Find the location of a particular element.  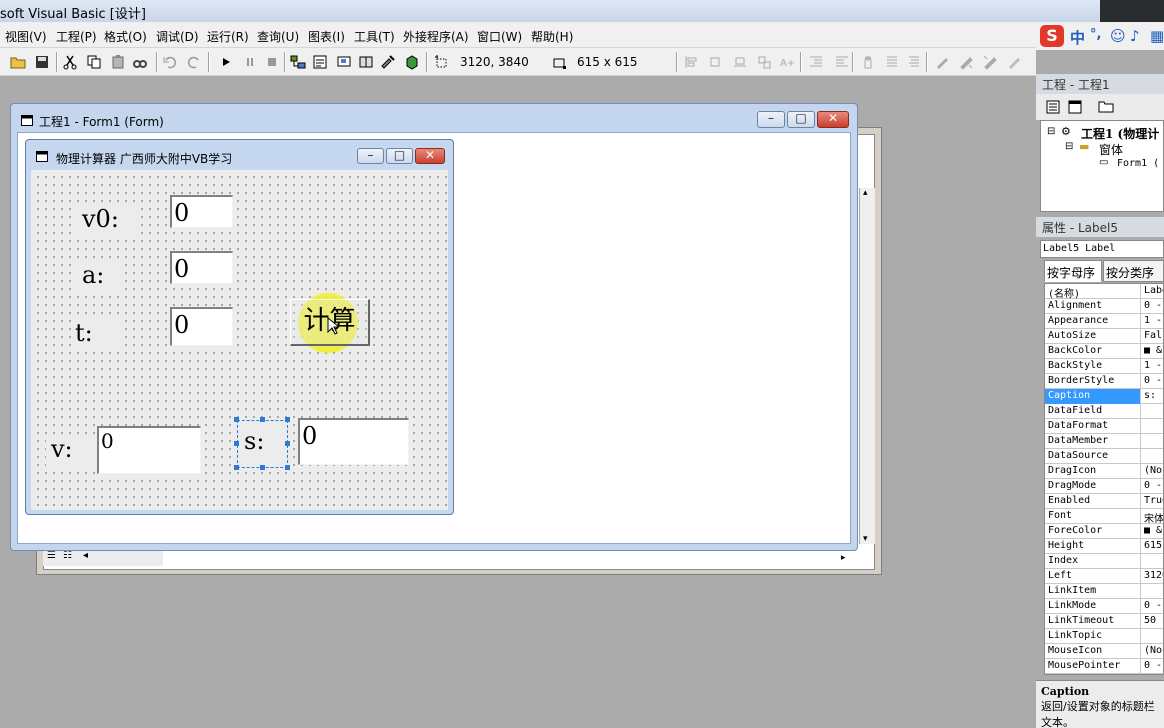

scroll-left-icon: ◂ is located at coordinates (85, 555).